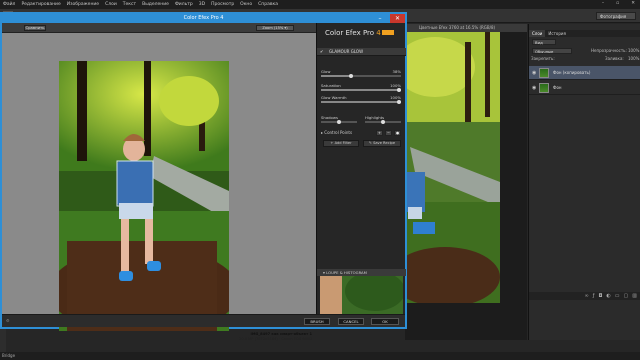 This screenshot has width=640, height=360. I want to click on lock-label: Закрепить:, so click(543, 58).